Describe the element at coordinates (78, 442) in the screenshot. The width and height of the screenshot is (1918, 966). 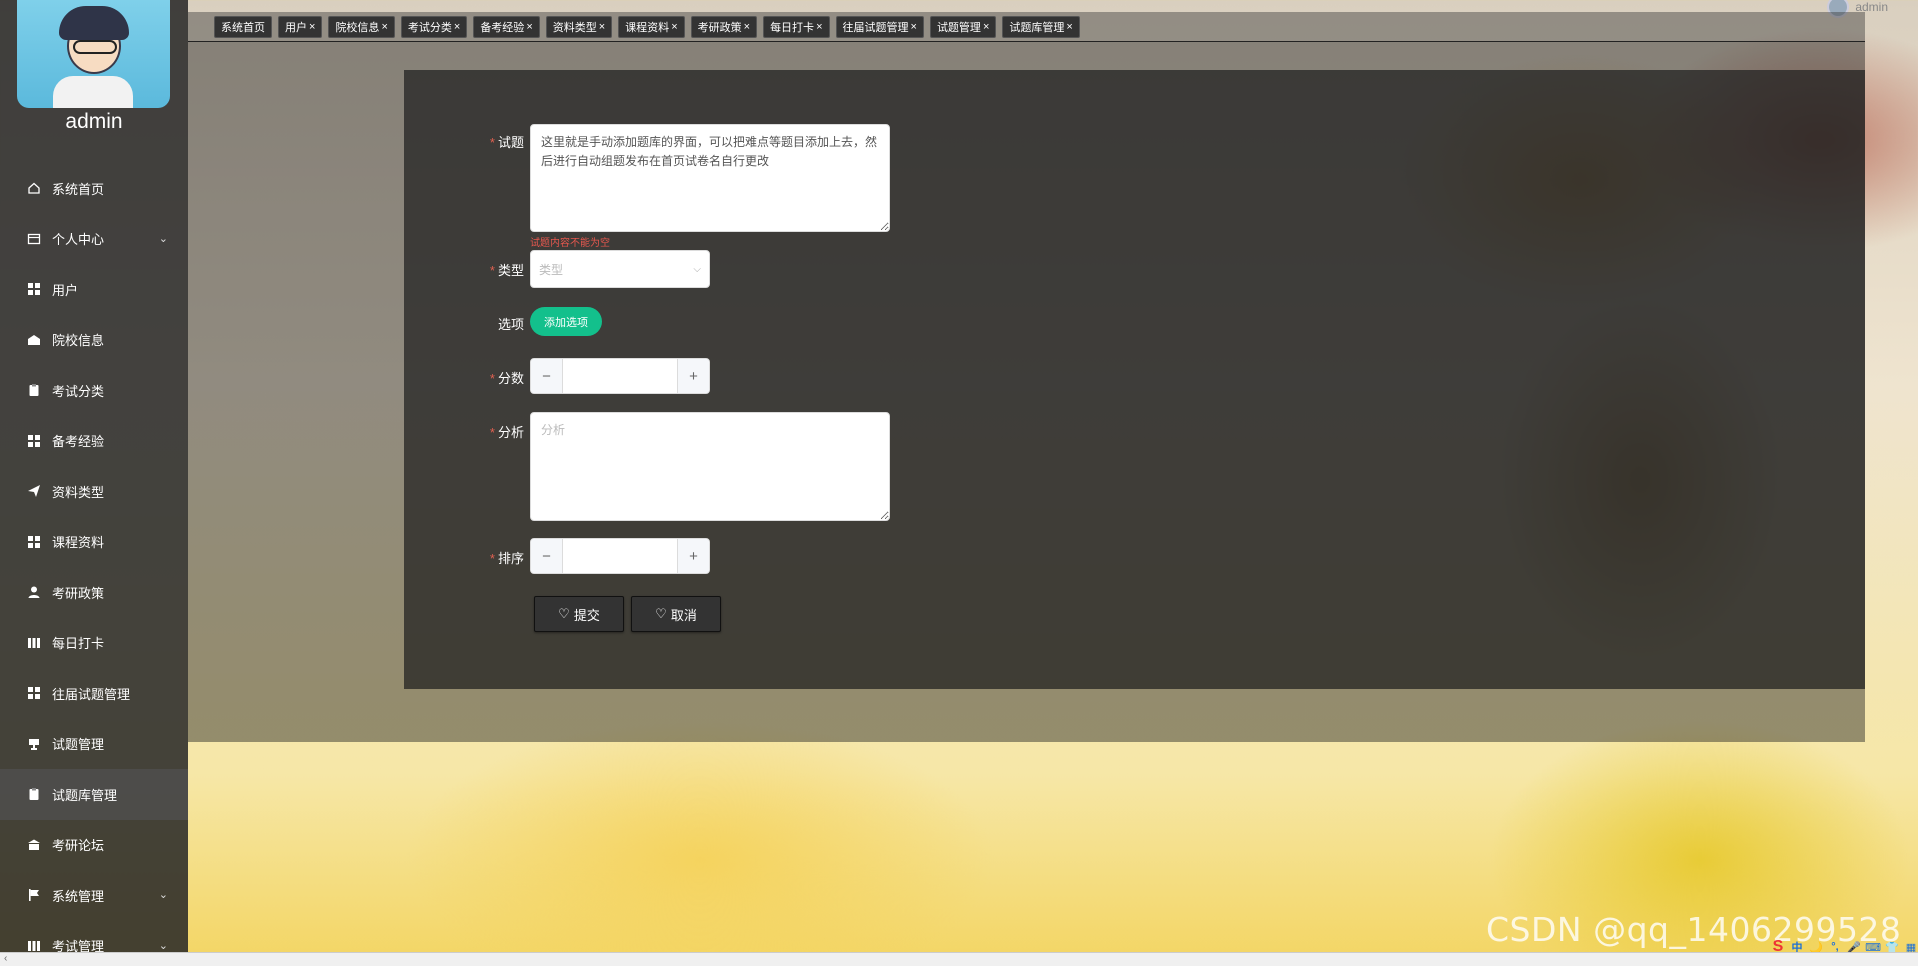
I see `sidebar-item-label: 备考经验` at that location.